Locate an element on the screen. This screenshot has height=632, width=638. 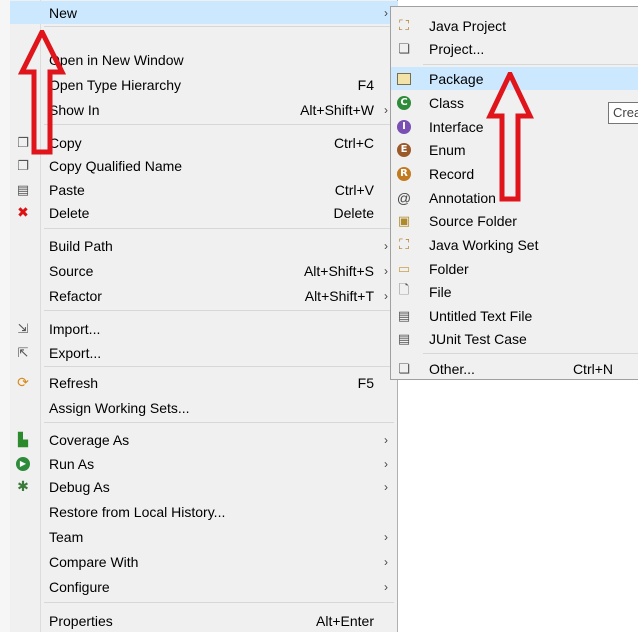
export-icon: ⇱ is located at coordinates (23, 352).